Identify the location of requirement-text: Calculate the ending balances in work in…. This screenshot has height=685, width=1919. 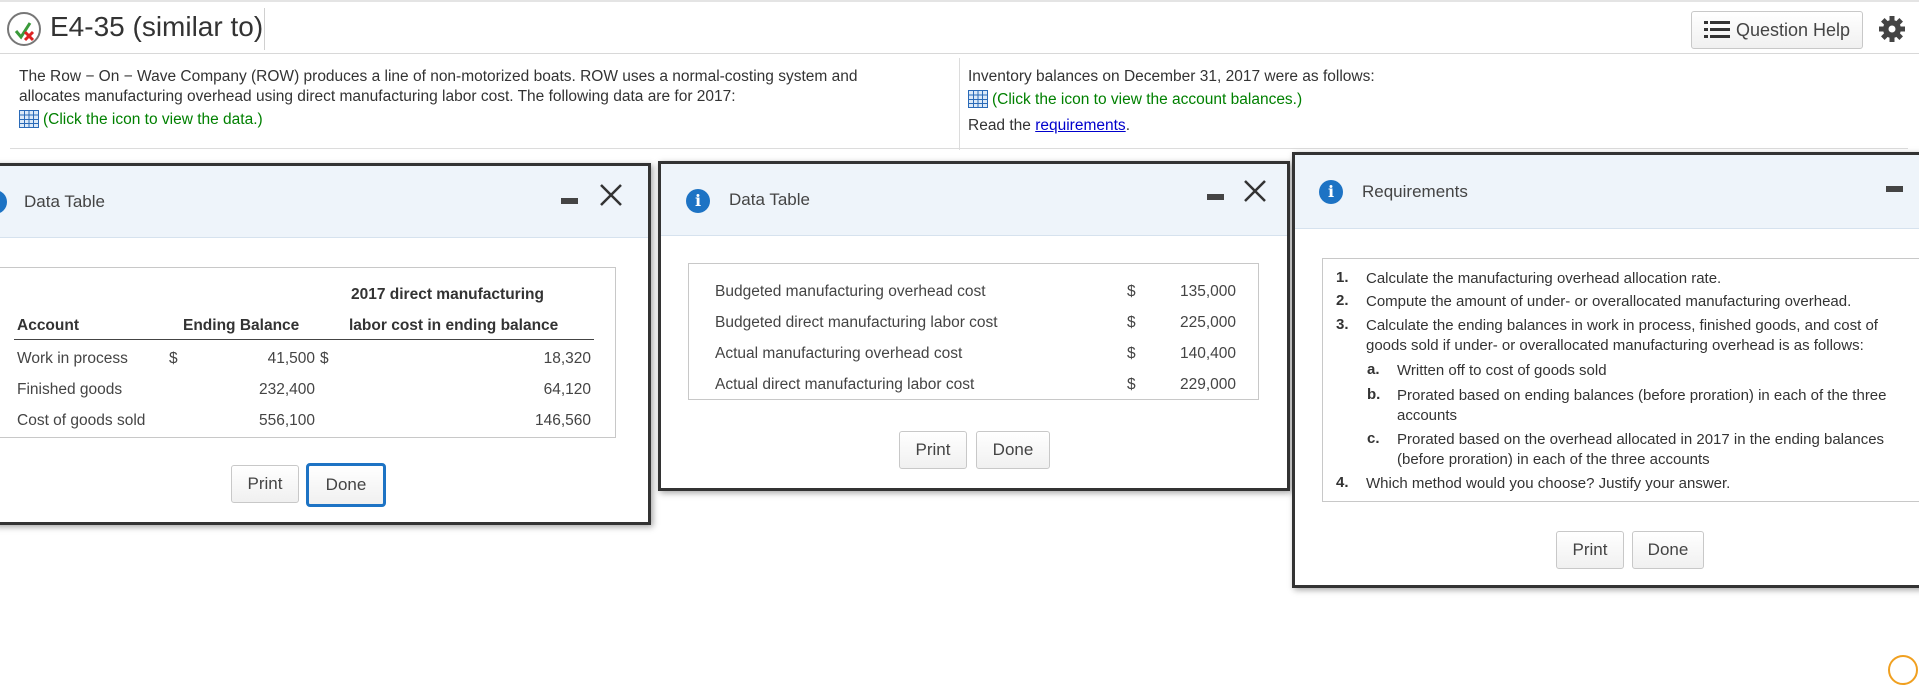
(1622, 335).